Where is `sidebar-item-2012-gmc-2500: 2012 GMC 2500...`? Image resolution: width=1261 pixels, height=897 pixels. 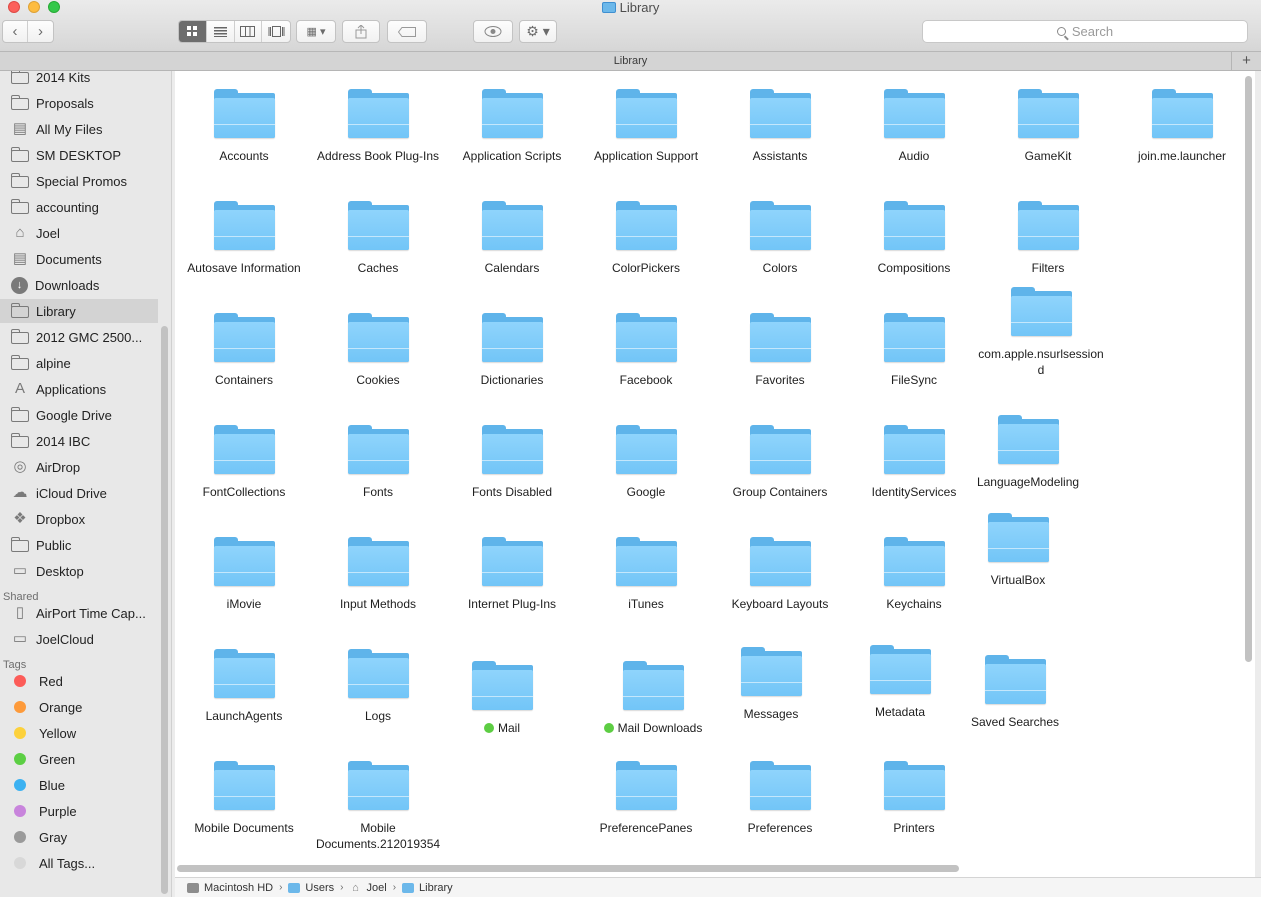 sidebar-item-2012-gmc-2500: 2012 GMC 2500... is located at coordinates (79, 337).